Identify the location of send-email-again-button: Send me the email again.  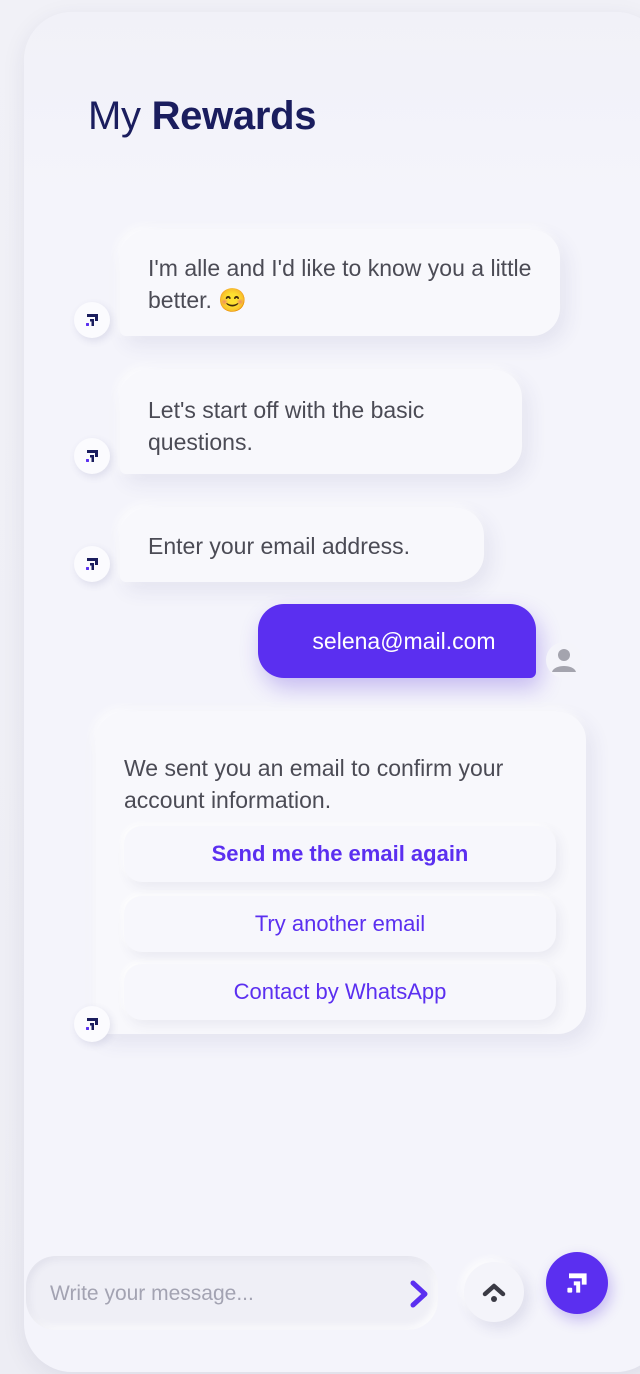
(340, 854).